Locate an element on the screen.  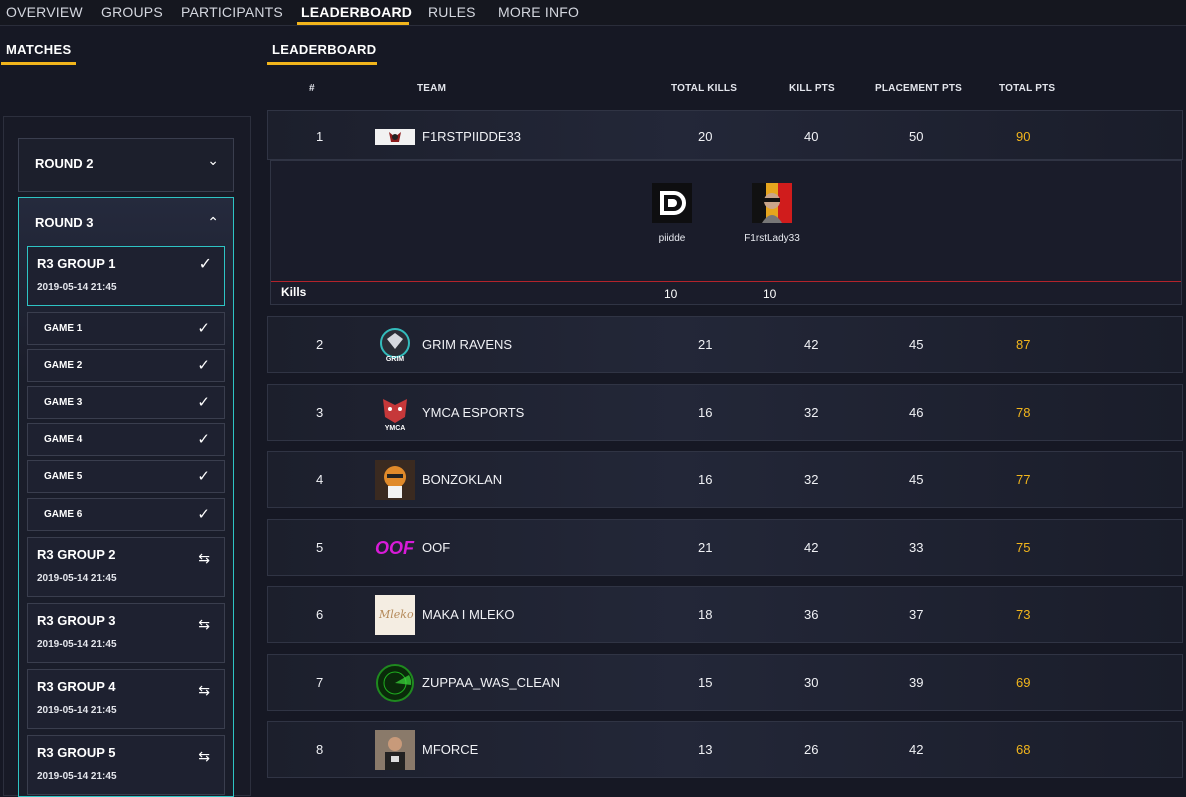
kills-label: Kills is located at coordinates (294, 292).